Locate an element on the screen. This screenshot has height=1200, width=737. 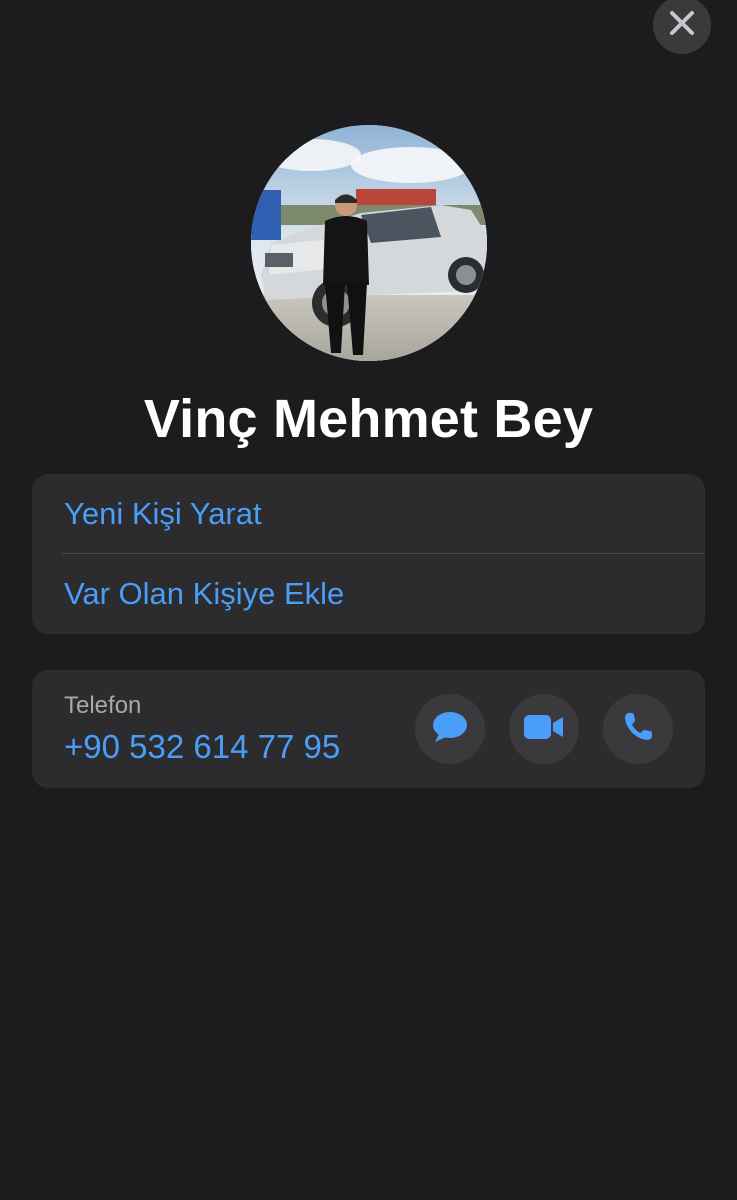
voice-call-button is located at coordinates (638, 729).